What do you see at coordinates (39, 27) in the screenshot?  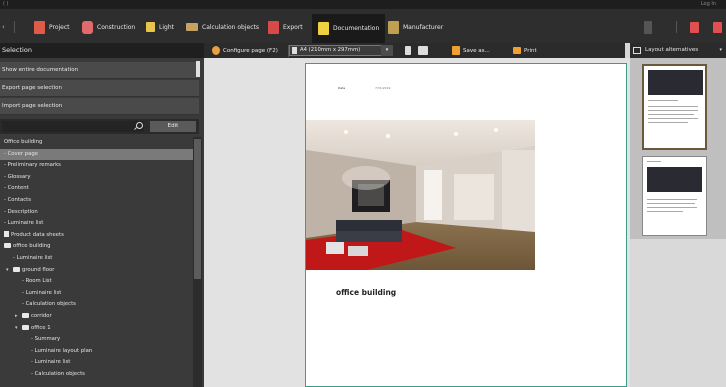 I see `project-icon` at bounding box center [39, 27].